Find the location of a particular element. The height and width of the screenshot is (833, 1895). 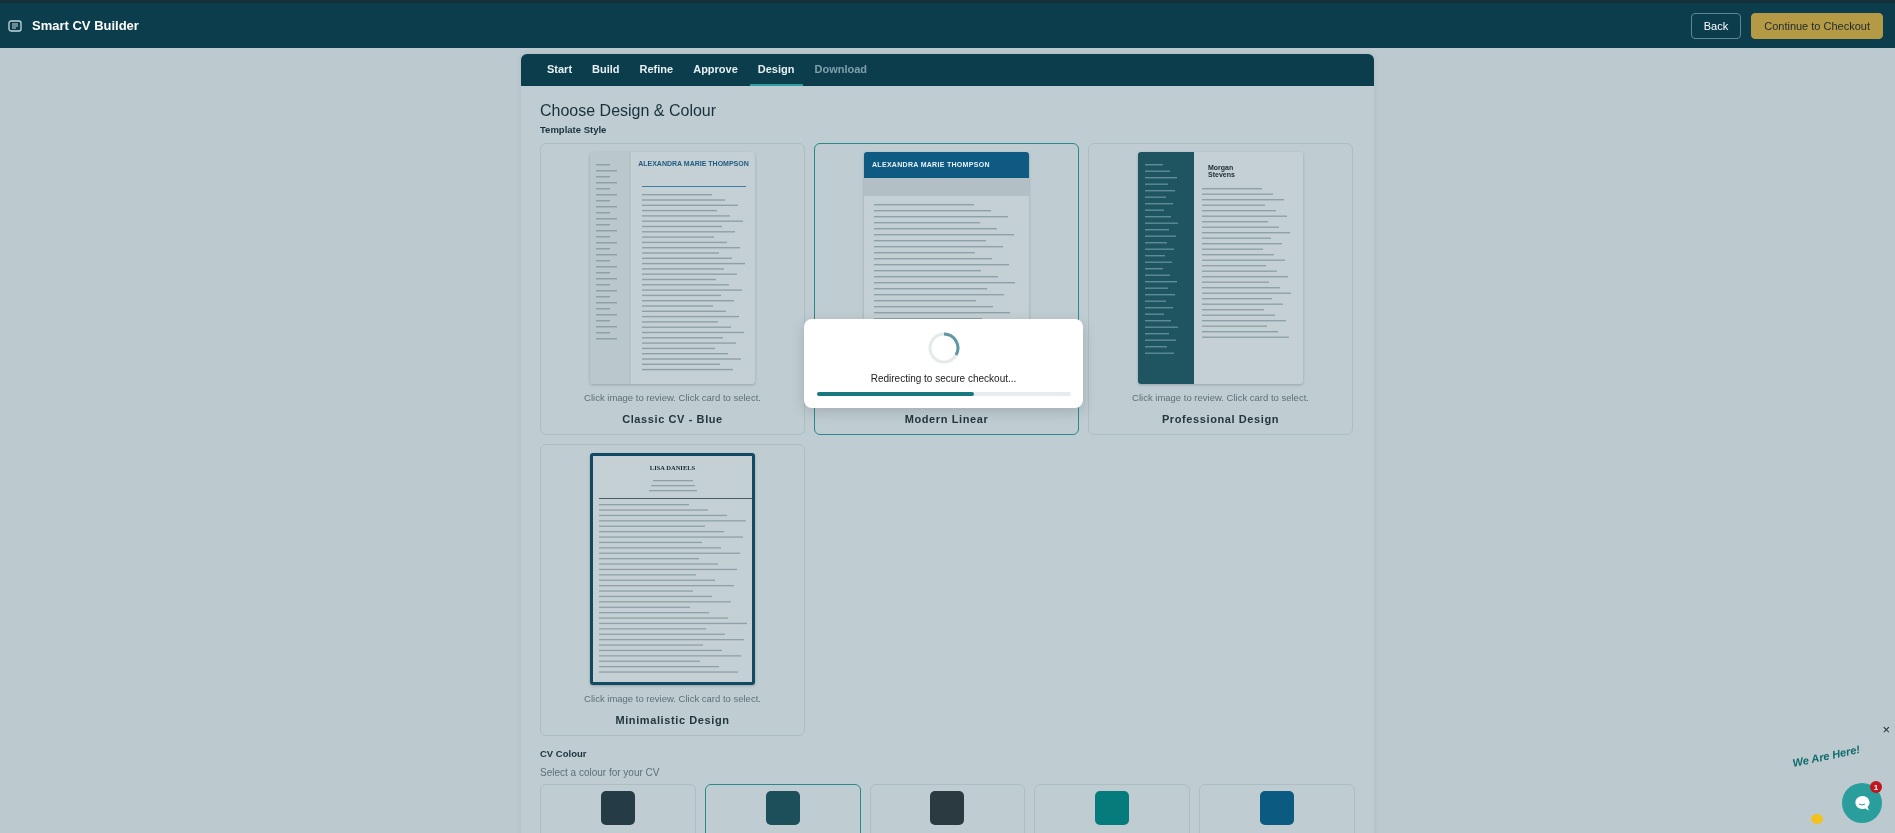

chat-icon is located at coordinates (1862, 803).